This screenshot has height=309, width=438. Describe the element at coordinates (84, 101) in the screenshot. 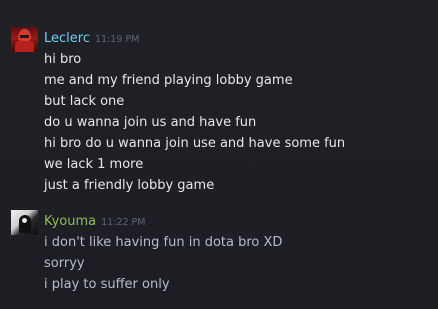

I see `message-line: but lack one` at that location.